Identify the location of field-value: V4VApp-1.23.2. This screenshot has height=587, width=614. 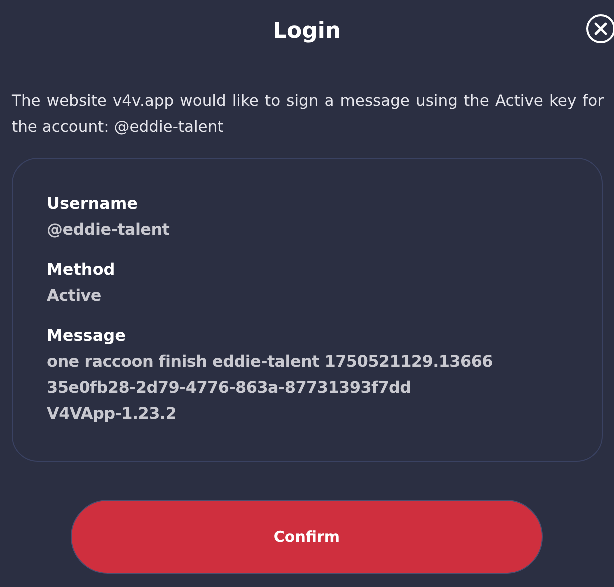
(112, 414).